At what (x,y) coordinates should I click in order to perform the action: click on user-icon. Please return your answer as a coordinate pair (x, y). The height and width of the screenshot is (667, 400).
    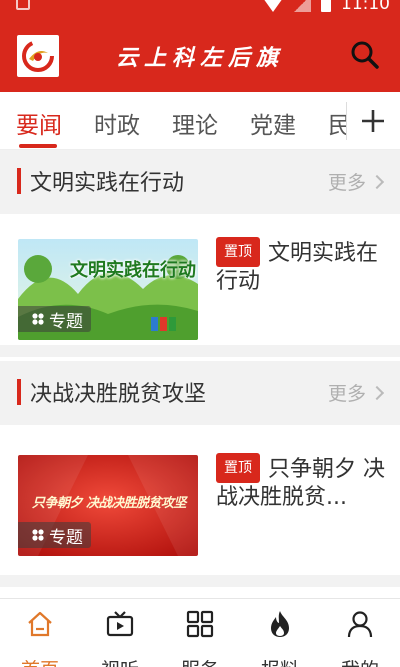
    Looking at the image, I should click on (360, 624).